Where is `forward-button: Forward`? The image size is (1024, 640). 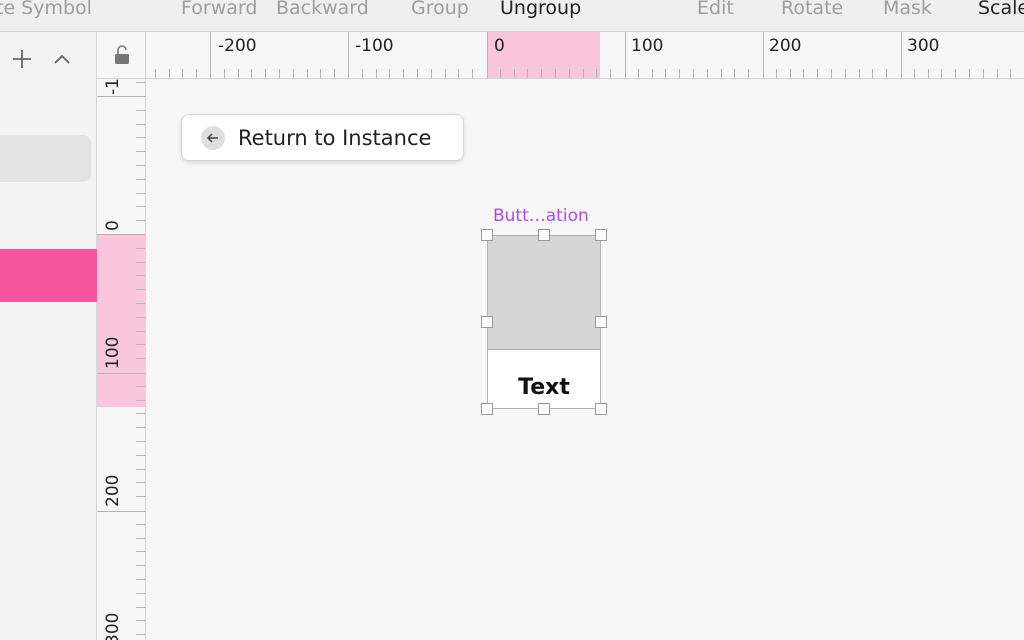
forward-button: Forward is located at coordinates (219, 9).